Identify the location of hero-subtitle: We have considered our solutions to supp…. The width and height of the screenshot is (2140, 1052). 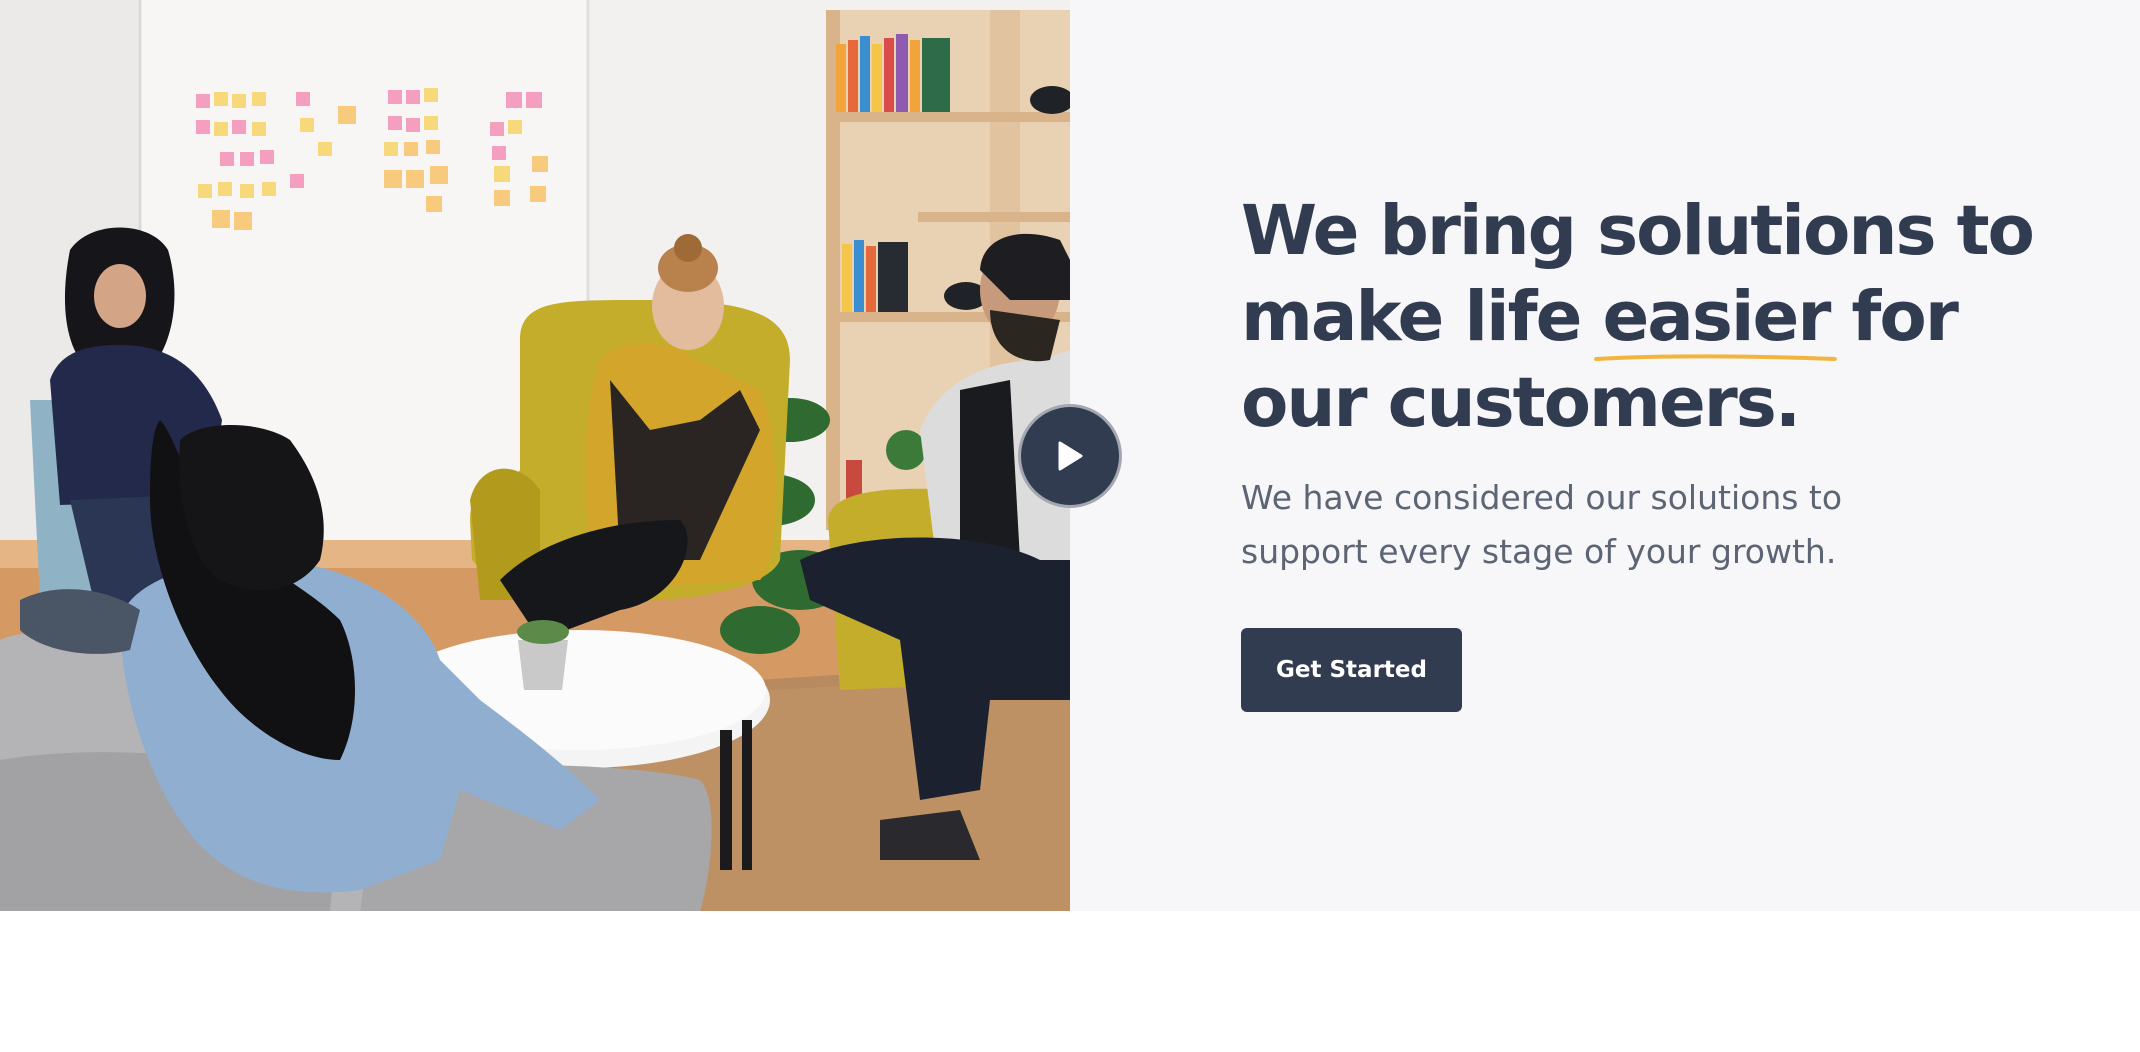
(1542, 524).